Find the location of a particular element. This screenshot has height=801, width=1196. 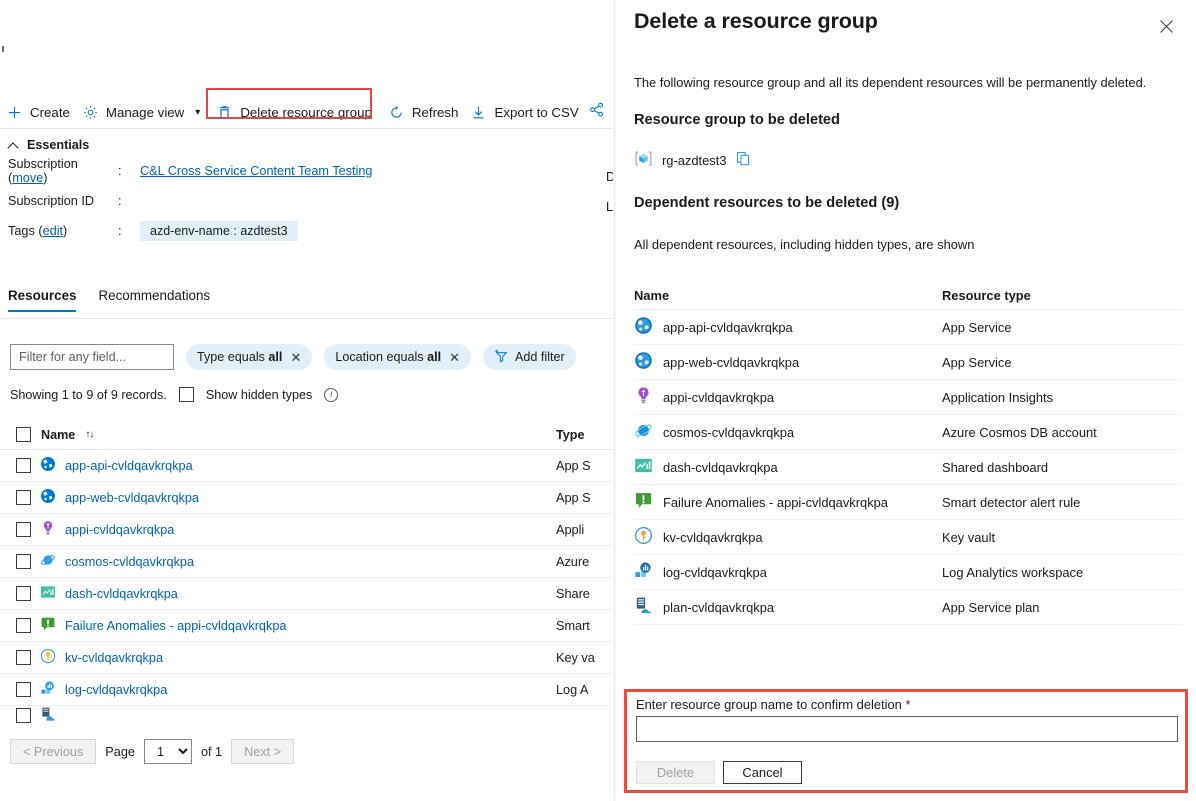

subscription-name-link: C&L Cross Service Content Team Testing is located at coordinates (256, 171).